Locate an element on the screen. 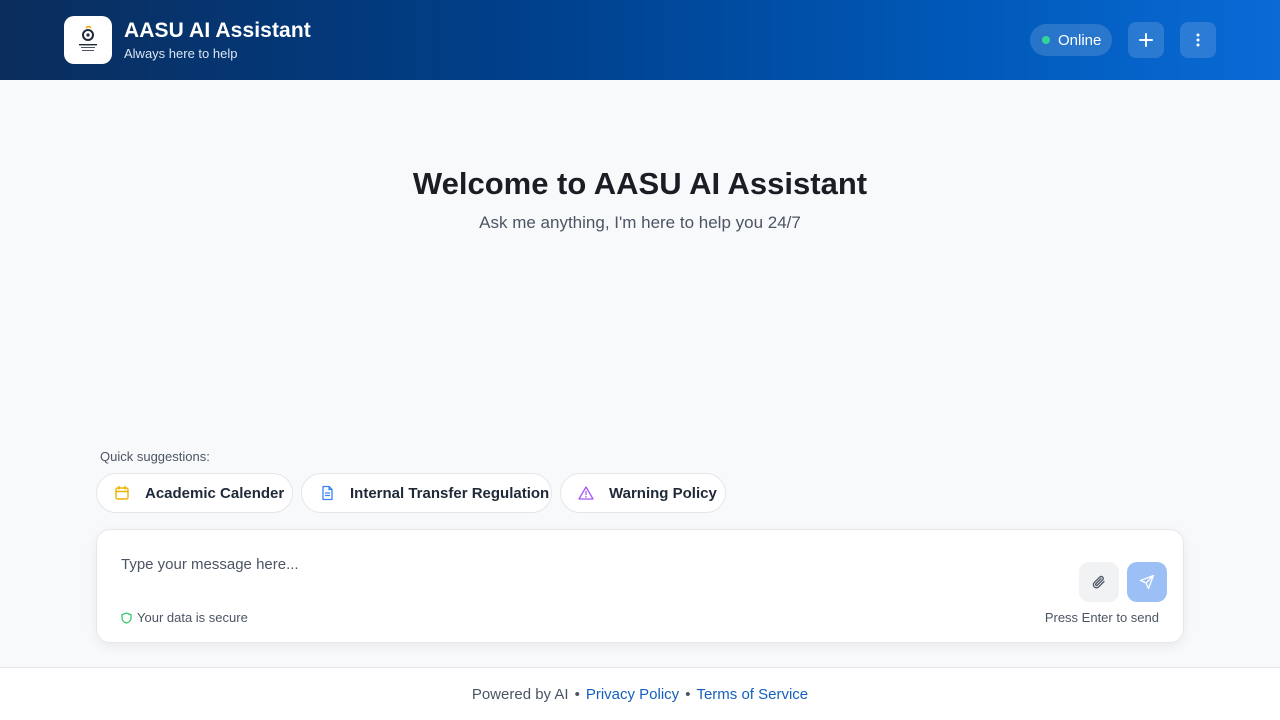 The width and height of the screenshot is (1280, 720). welcome-title: Welcome to AASU AI Assistant is located at coordinates (640, 183).